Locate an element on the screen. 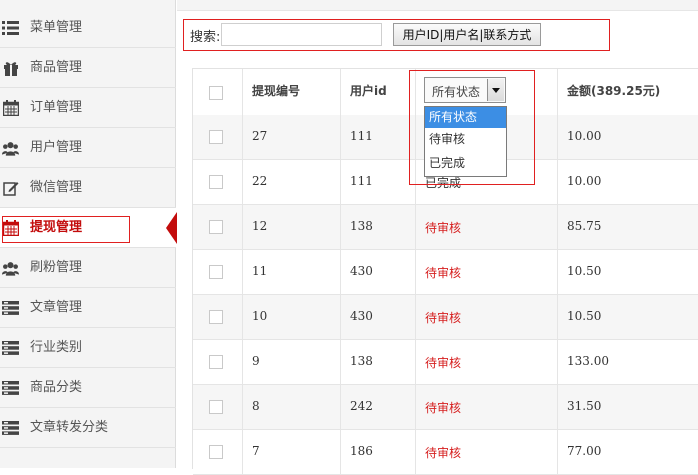 The height and width of the screenshot is (475, 698). search-button: 用户ID|用户名|联系方式 is located at coordinates (467, 34).